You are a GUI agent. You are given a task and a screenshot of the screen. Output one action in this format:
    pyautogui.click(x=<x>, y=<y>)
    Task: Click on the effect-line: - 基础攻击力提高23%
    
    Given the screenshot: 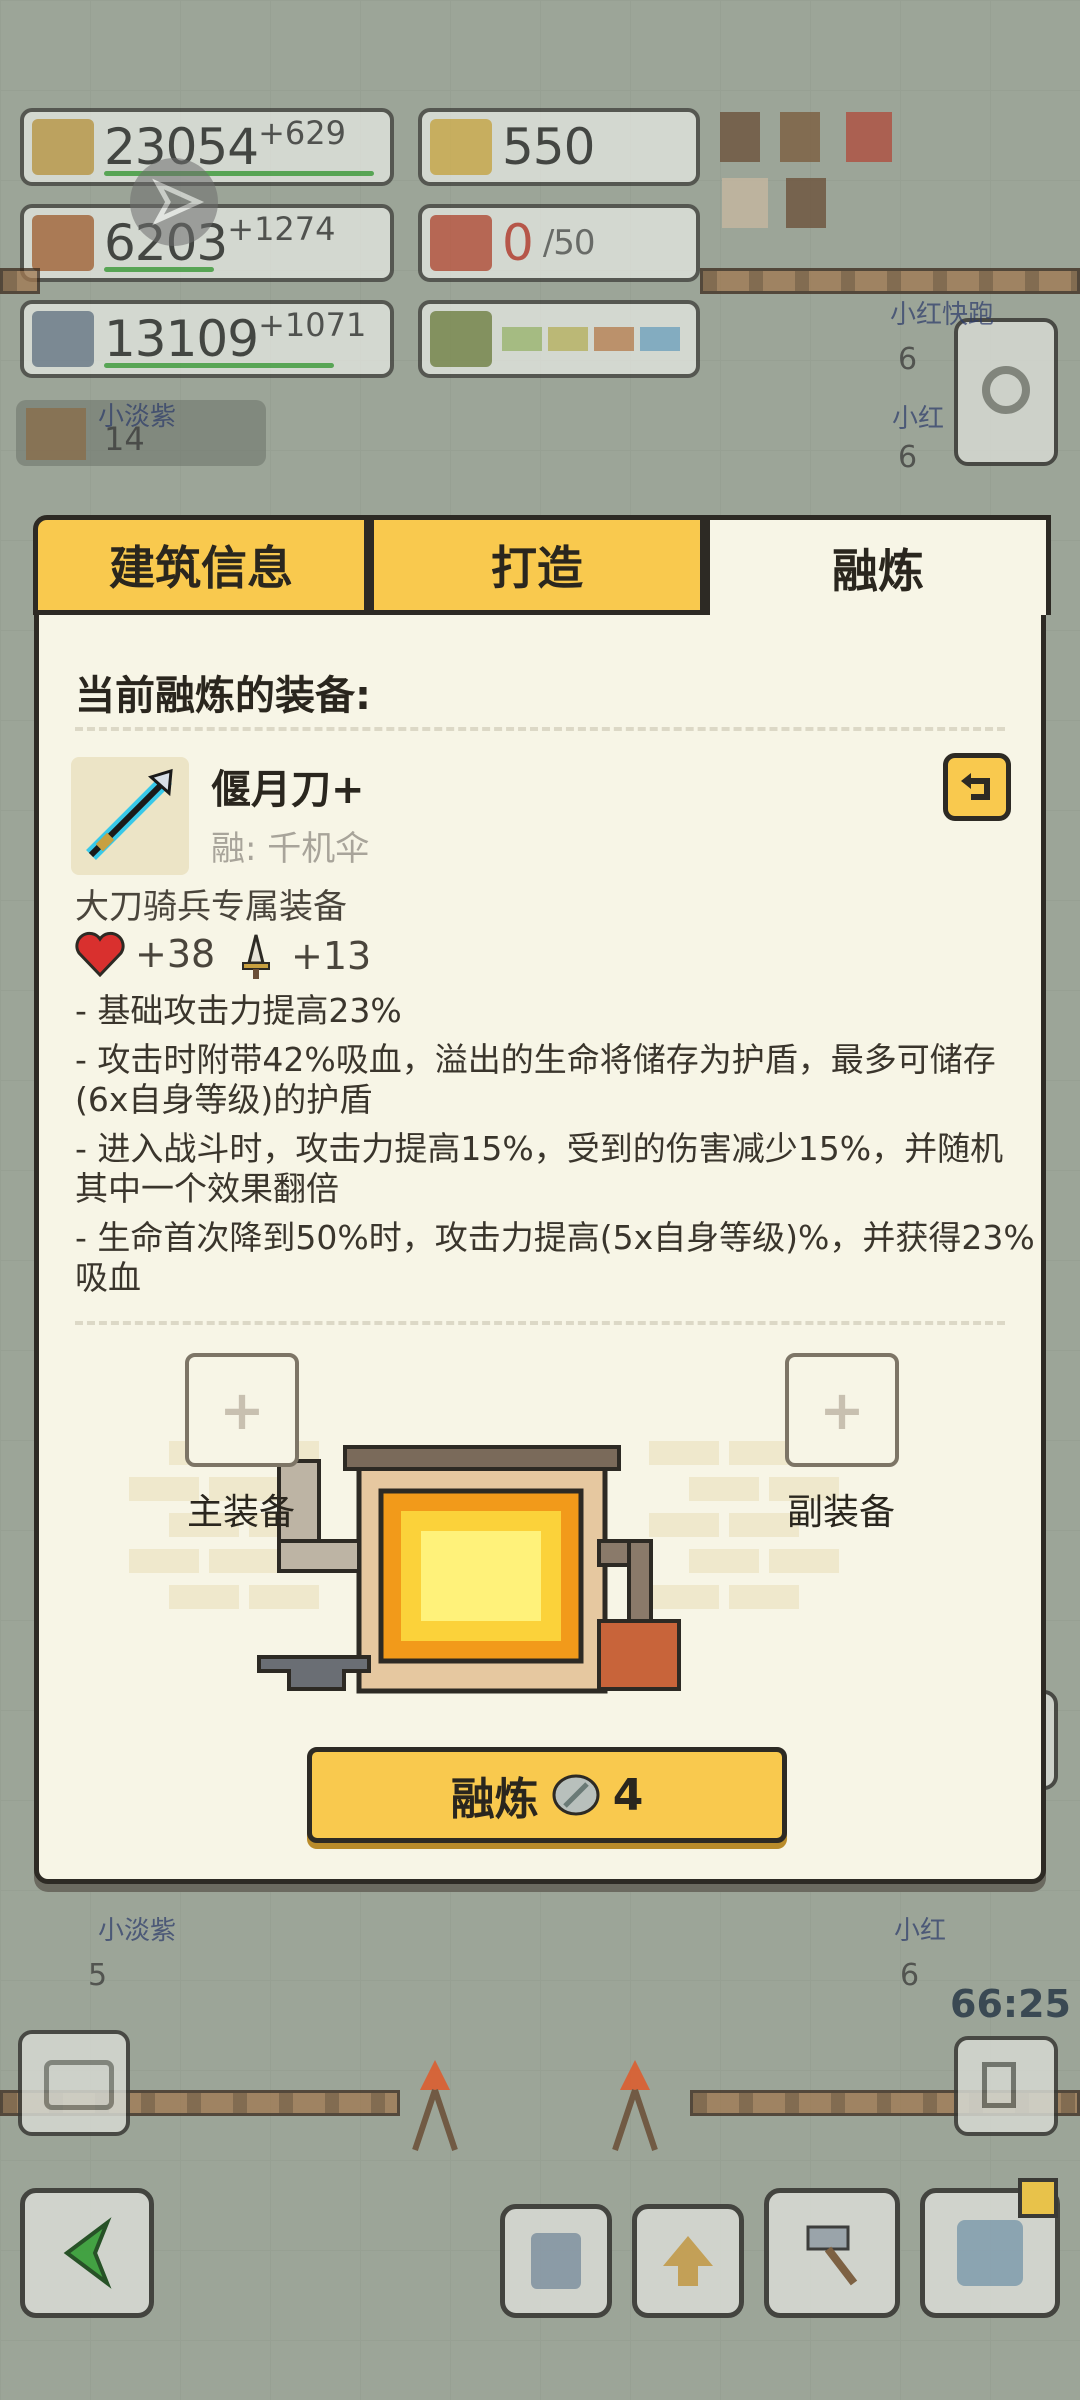 What is the action you would take?
    pyautogui.click(x=238, y=1010)
    